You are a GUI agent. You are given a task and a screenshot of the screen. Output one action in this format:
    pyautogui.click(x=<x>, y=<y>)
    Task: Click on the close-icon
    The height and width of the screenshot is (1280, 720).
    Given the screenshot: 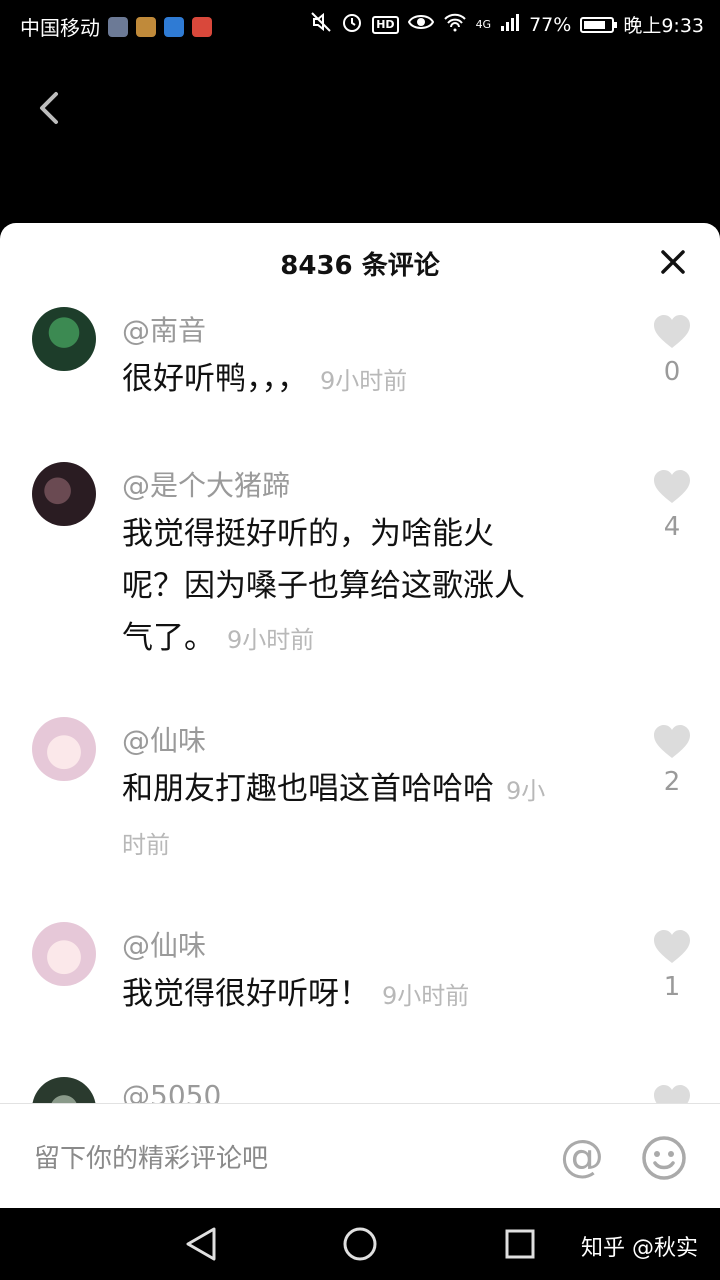 What is the action you would take?
    pyautogui.click(x=673, y=262)
    